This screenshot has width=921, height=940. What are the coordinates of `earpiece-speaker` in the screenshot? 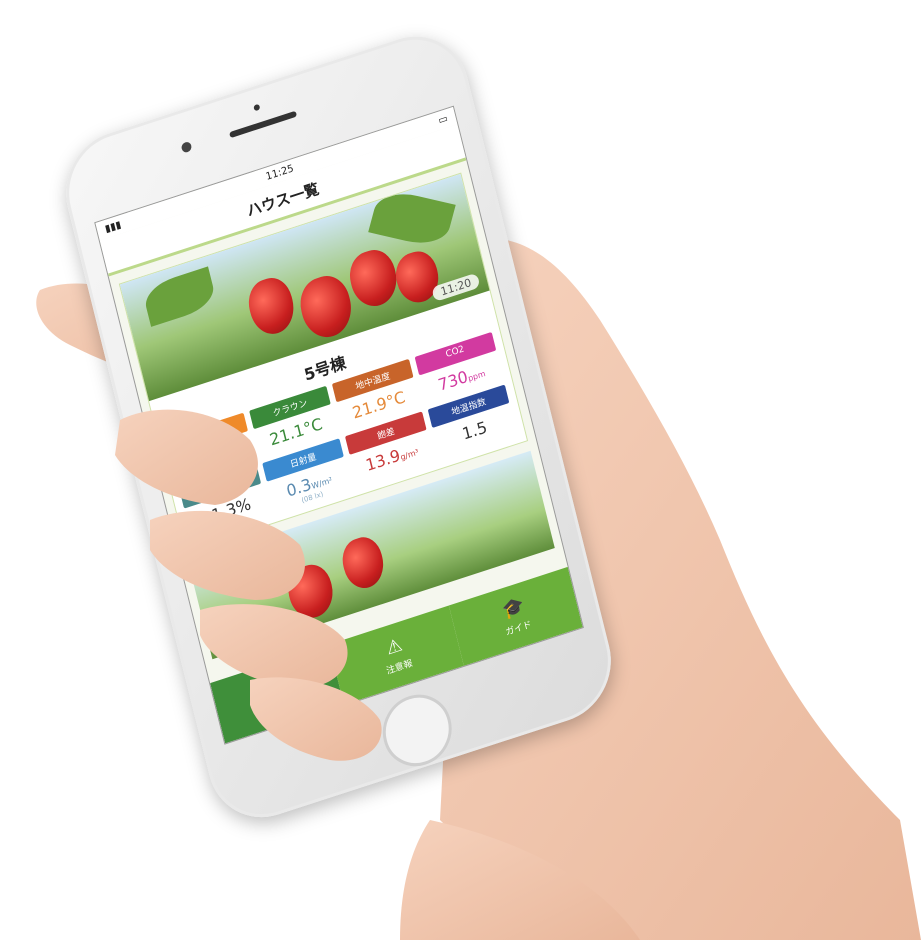 It's located at (263, 124).